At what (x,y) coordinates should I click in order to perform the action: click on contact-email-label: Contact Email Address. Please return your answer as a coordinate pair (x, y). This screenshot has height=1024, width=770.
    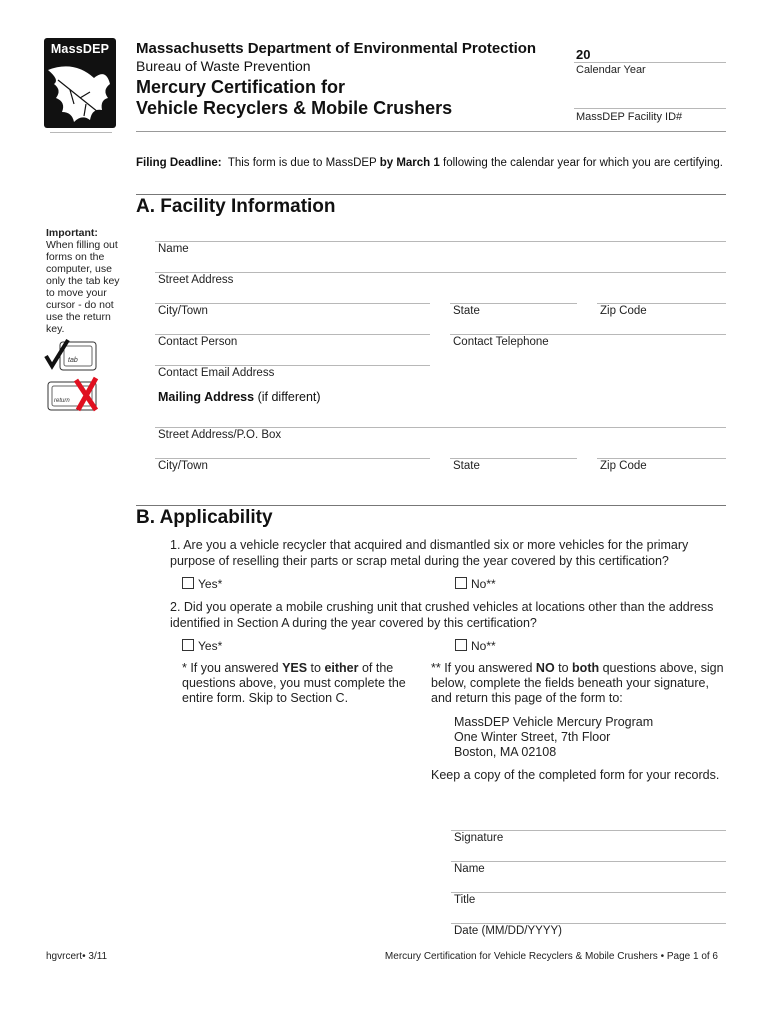
    Looking at the image, I should click on (216, 373).